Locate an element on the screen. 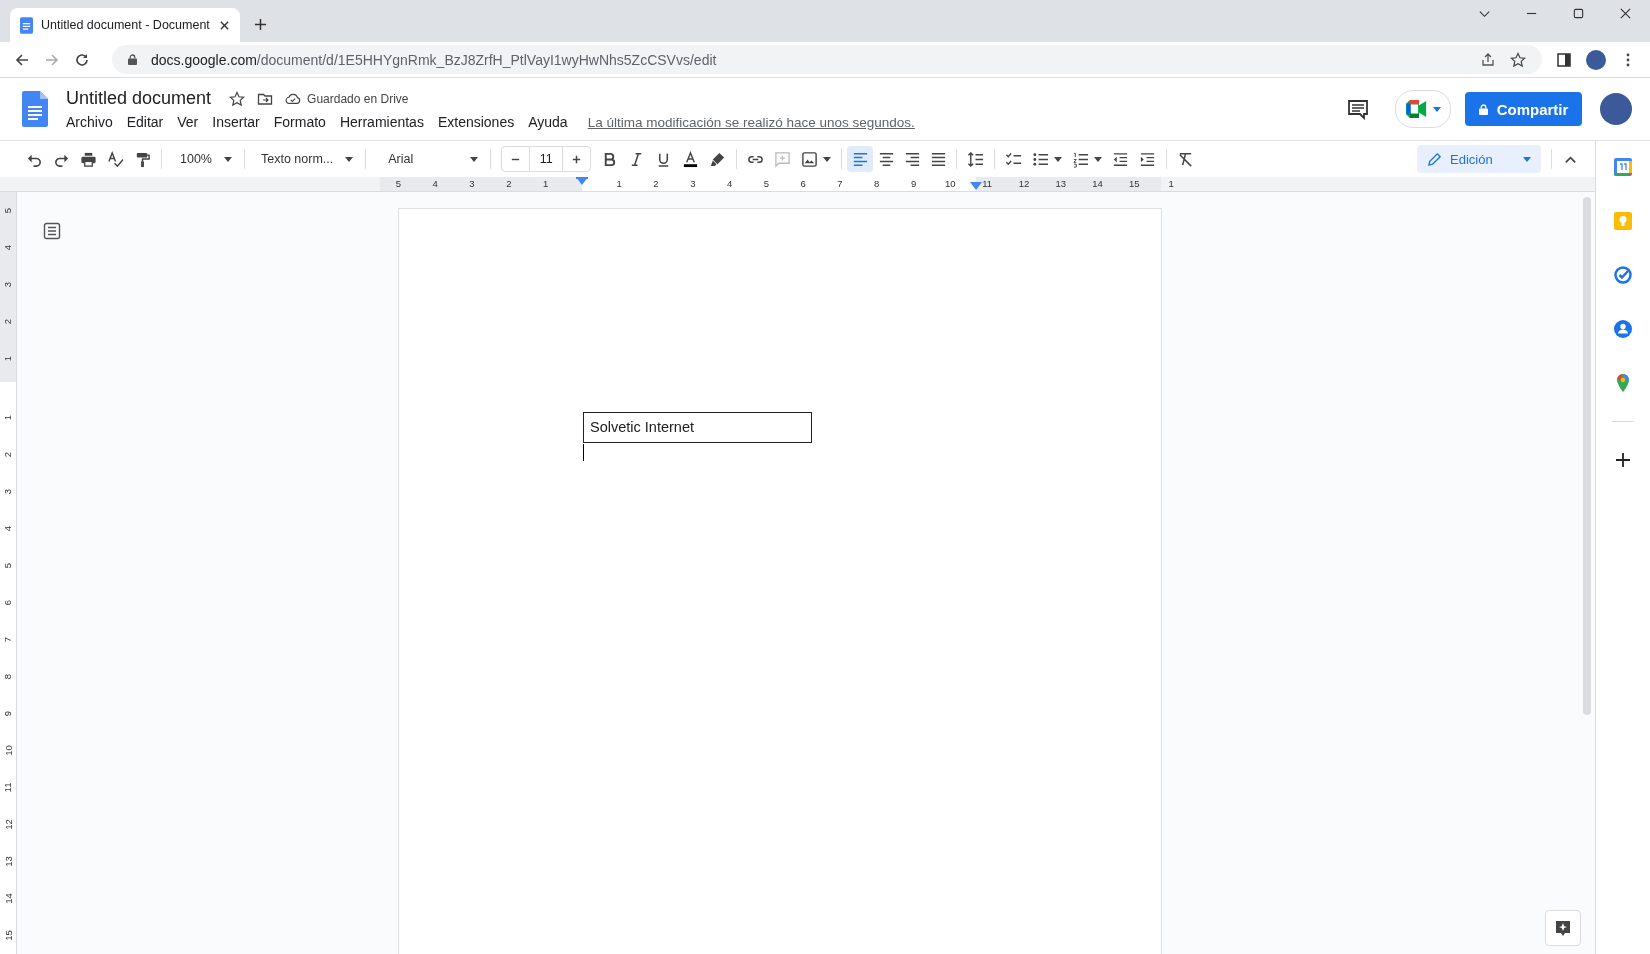 The image size is (1650, 954). docs-logo-icon is located at coordinates (35, 109).